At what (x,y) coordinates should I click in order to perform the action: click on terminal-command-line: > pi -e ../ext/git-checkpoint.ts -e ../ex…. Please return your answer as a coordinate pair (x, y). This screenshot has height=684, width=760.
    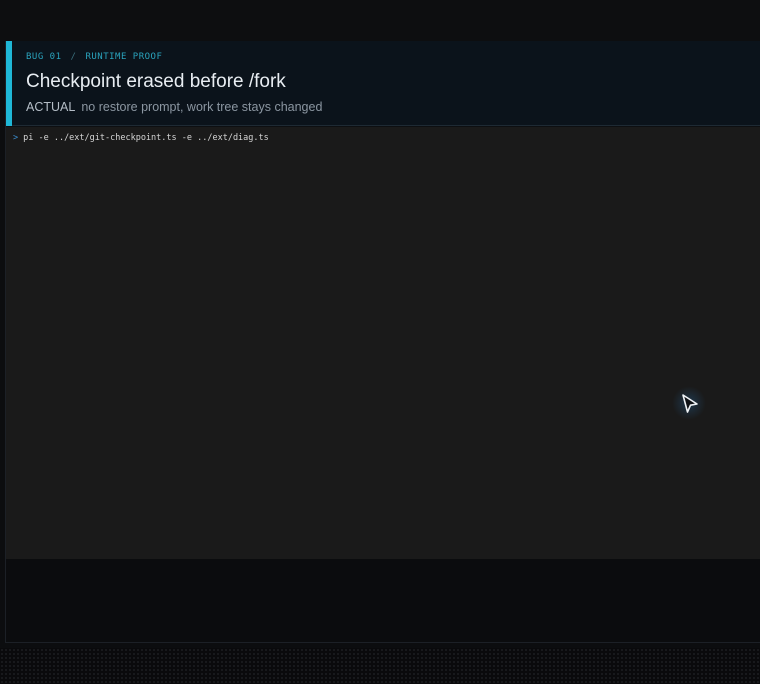
    Looking at the image, I should click on (141, 138).